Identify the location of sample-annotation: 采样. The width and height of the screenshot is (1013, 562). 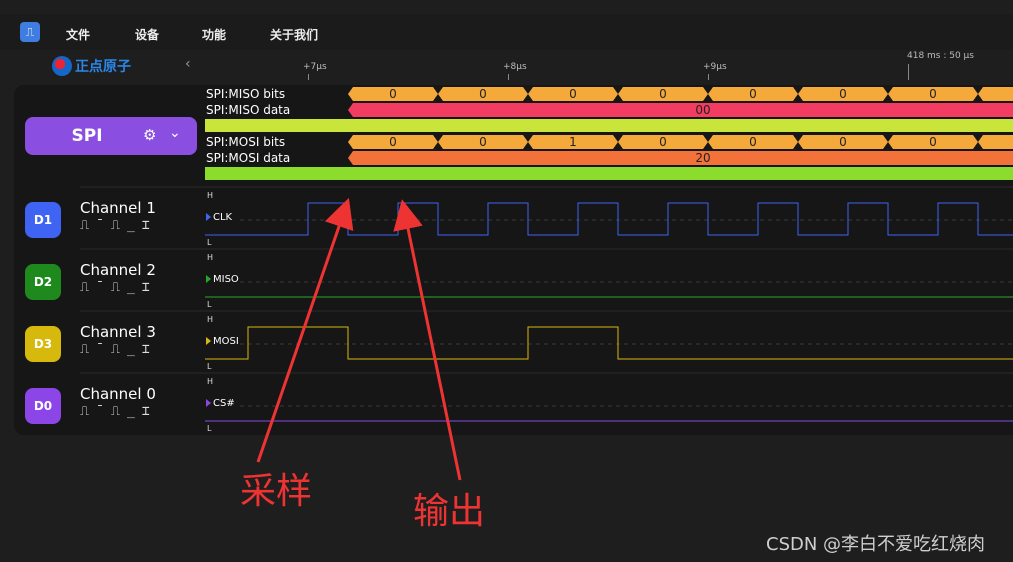
(276, 491).